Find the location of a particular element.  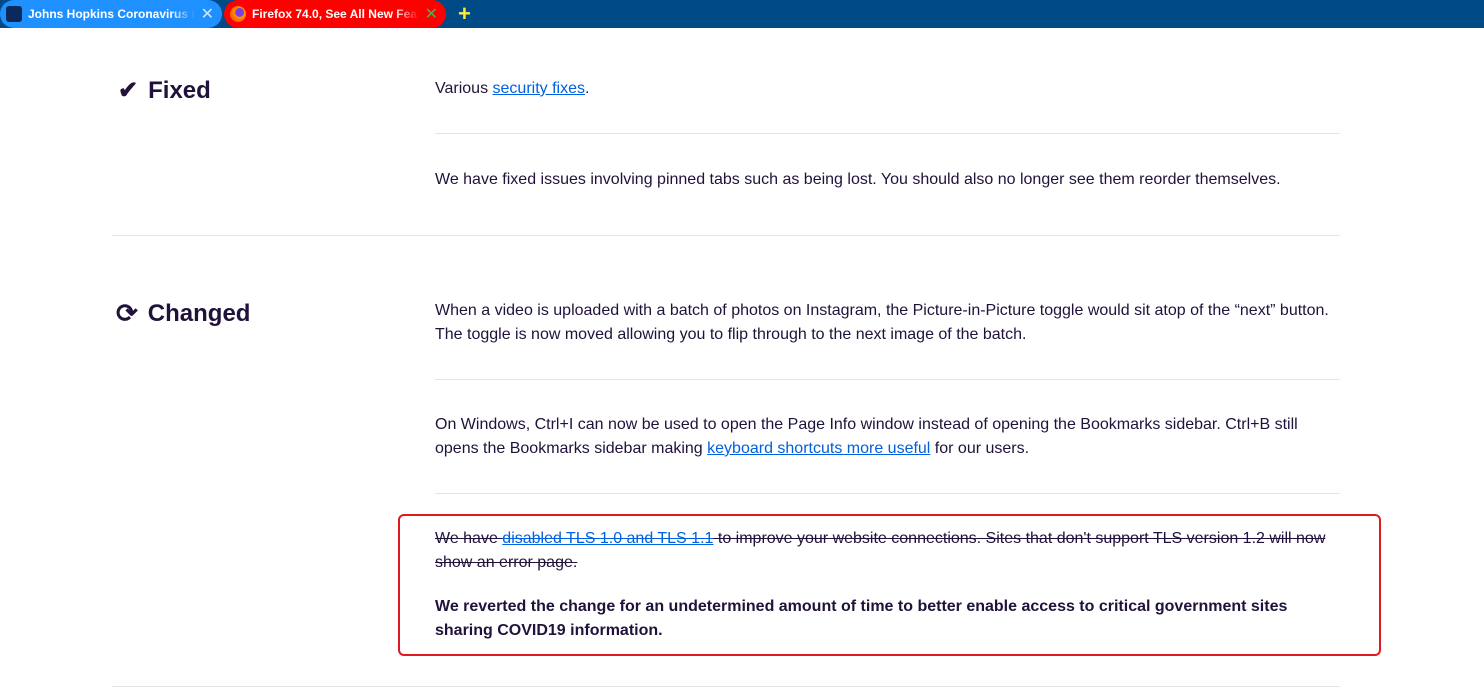

keyboard-shortcuts-link: keyboard shortcuts more useful is located at coordinates (818, 448).